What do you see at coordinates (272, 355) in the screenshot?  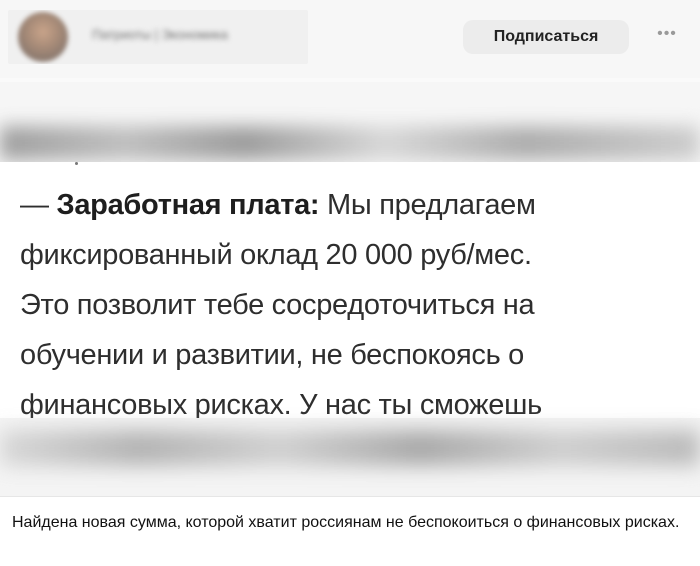 I see `image-line-4: обучении и развитии, не беспокоясь о` at bounding box center [272, 355].